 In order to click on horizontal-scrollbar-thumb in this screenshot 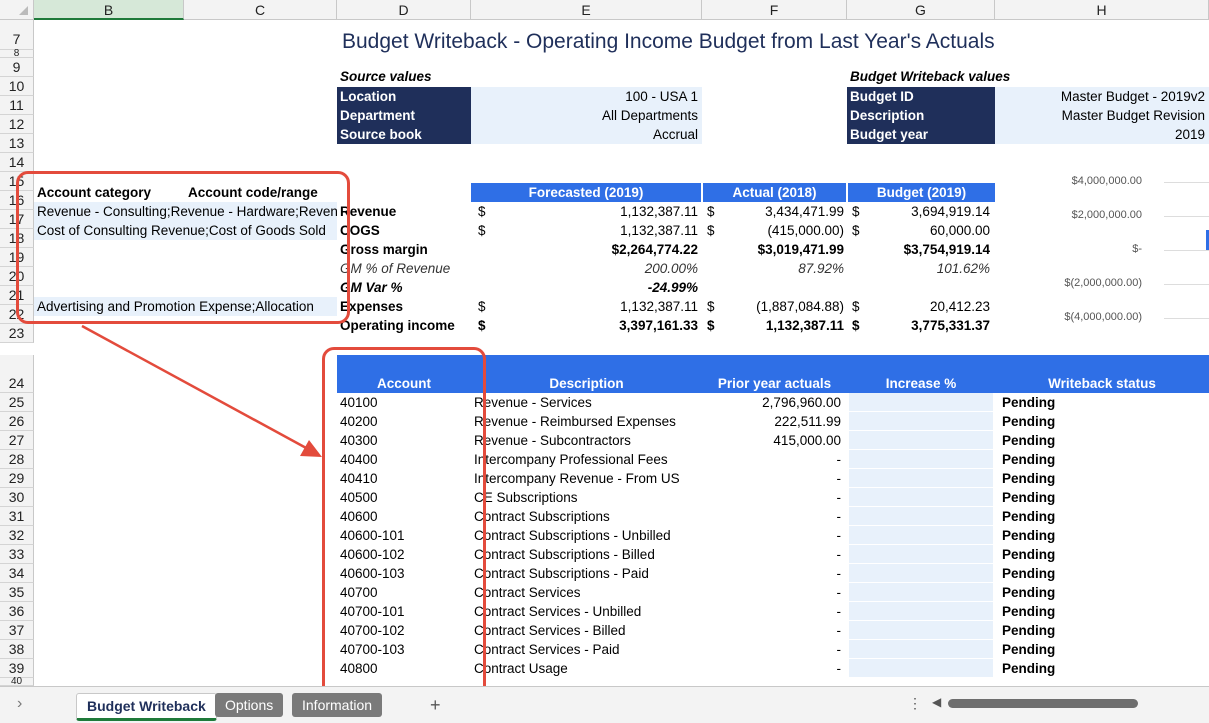, I will do `click(1043, 703)`.